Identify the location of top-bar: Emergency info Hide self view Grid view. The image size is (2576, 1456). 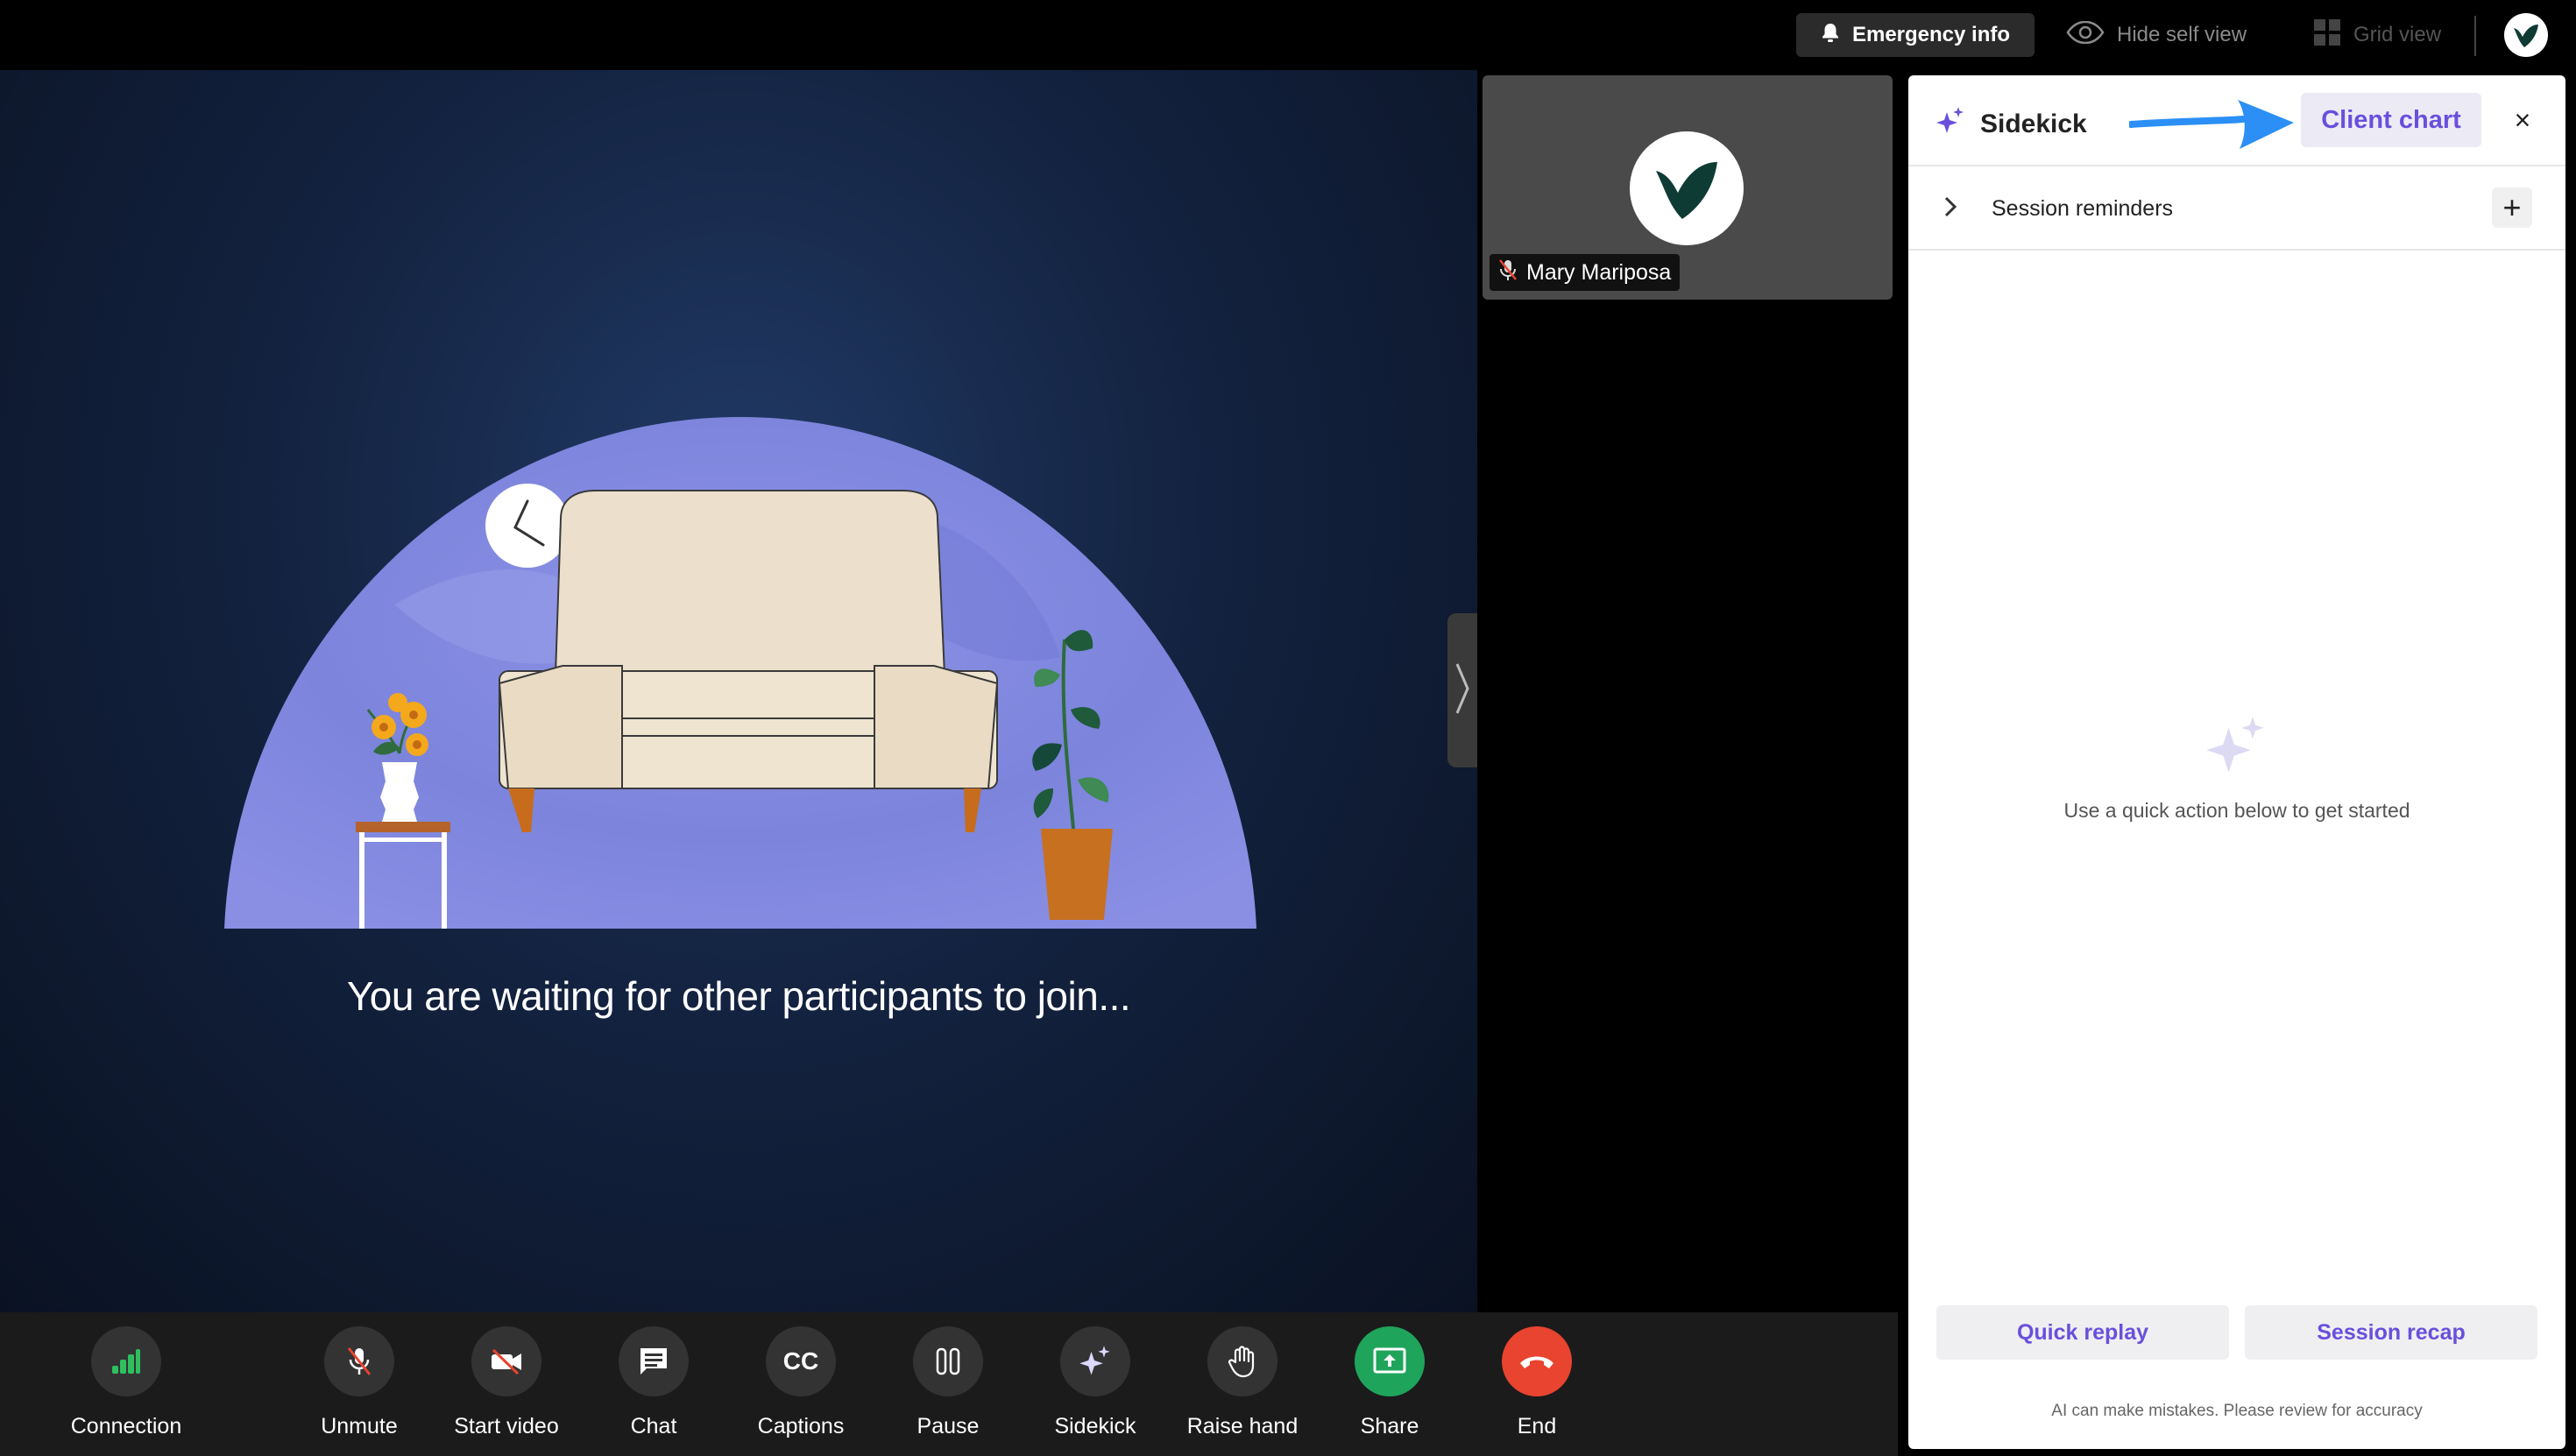
(1288, 35).